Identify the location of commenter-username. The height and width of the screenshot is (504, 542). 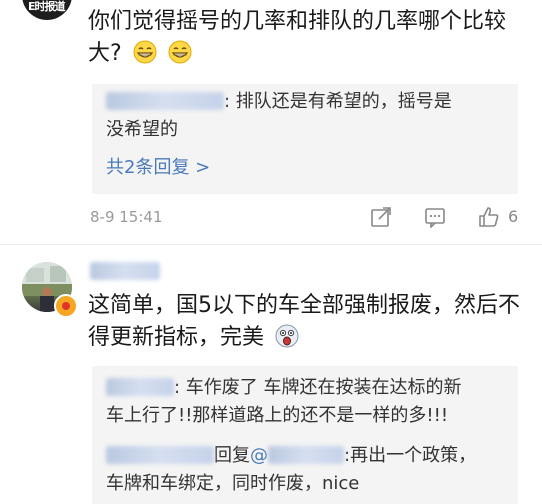
(125, 271).